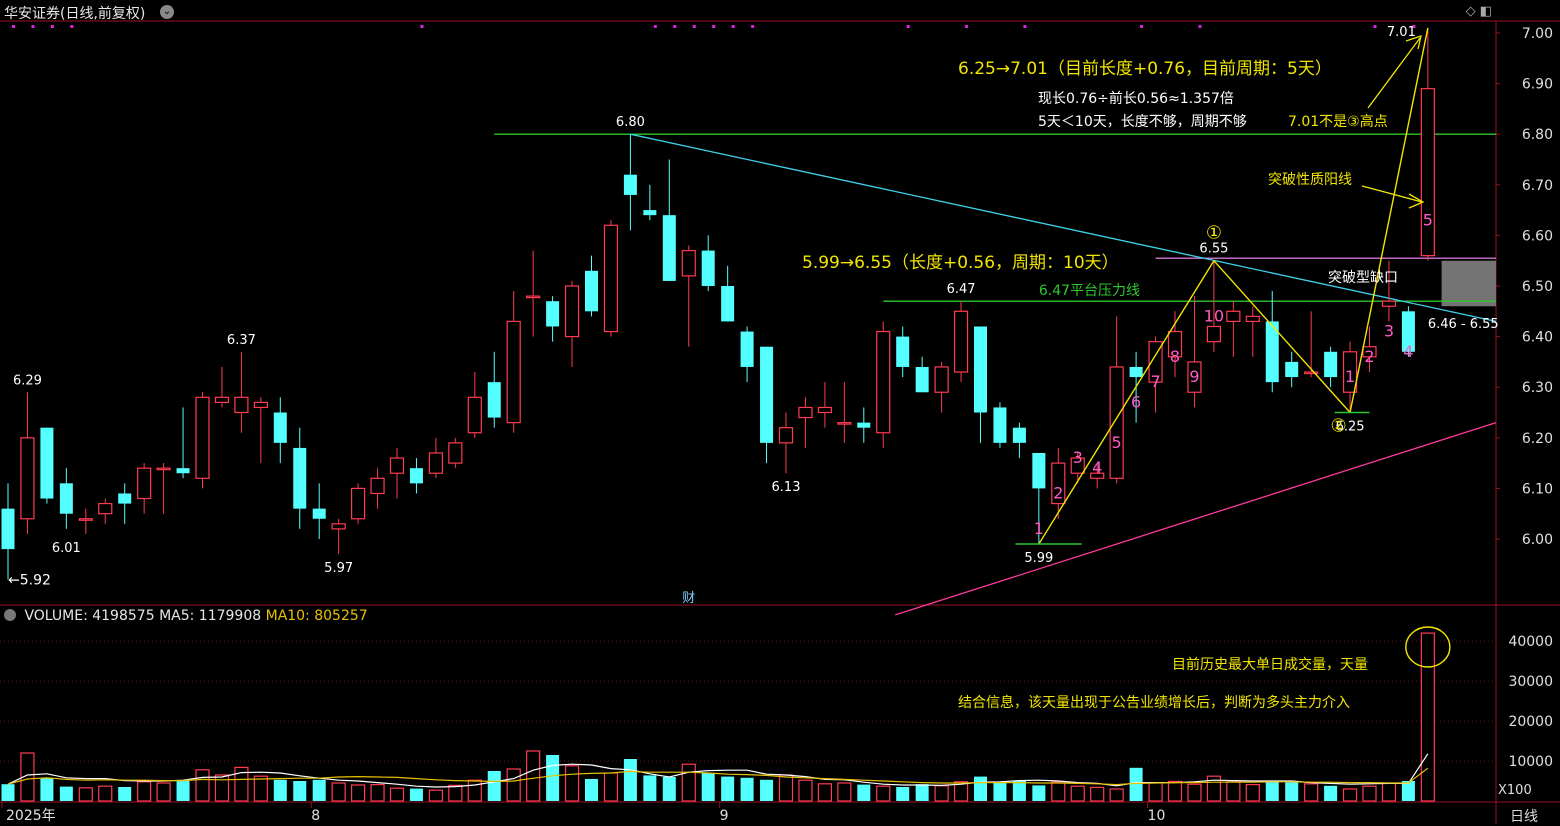  Describe the element at coordinates (1394, 73) in the screenshot. I see `arrow-to-high` at that location.